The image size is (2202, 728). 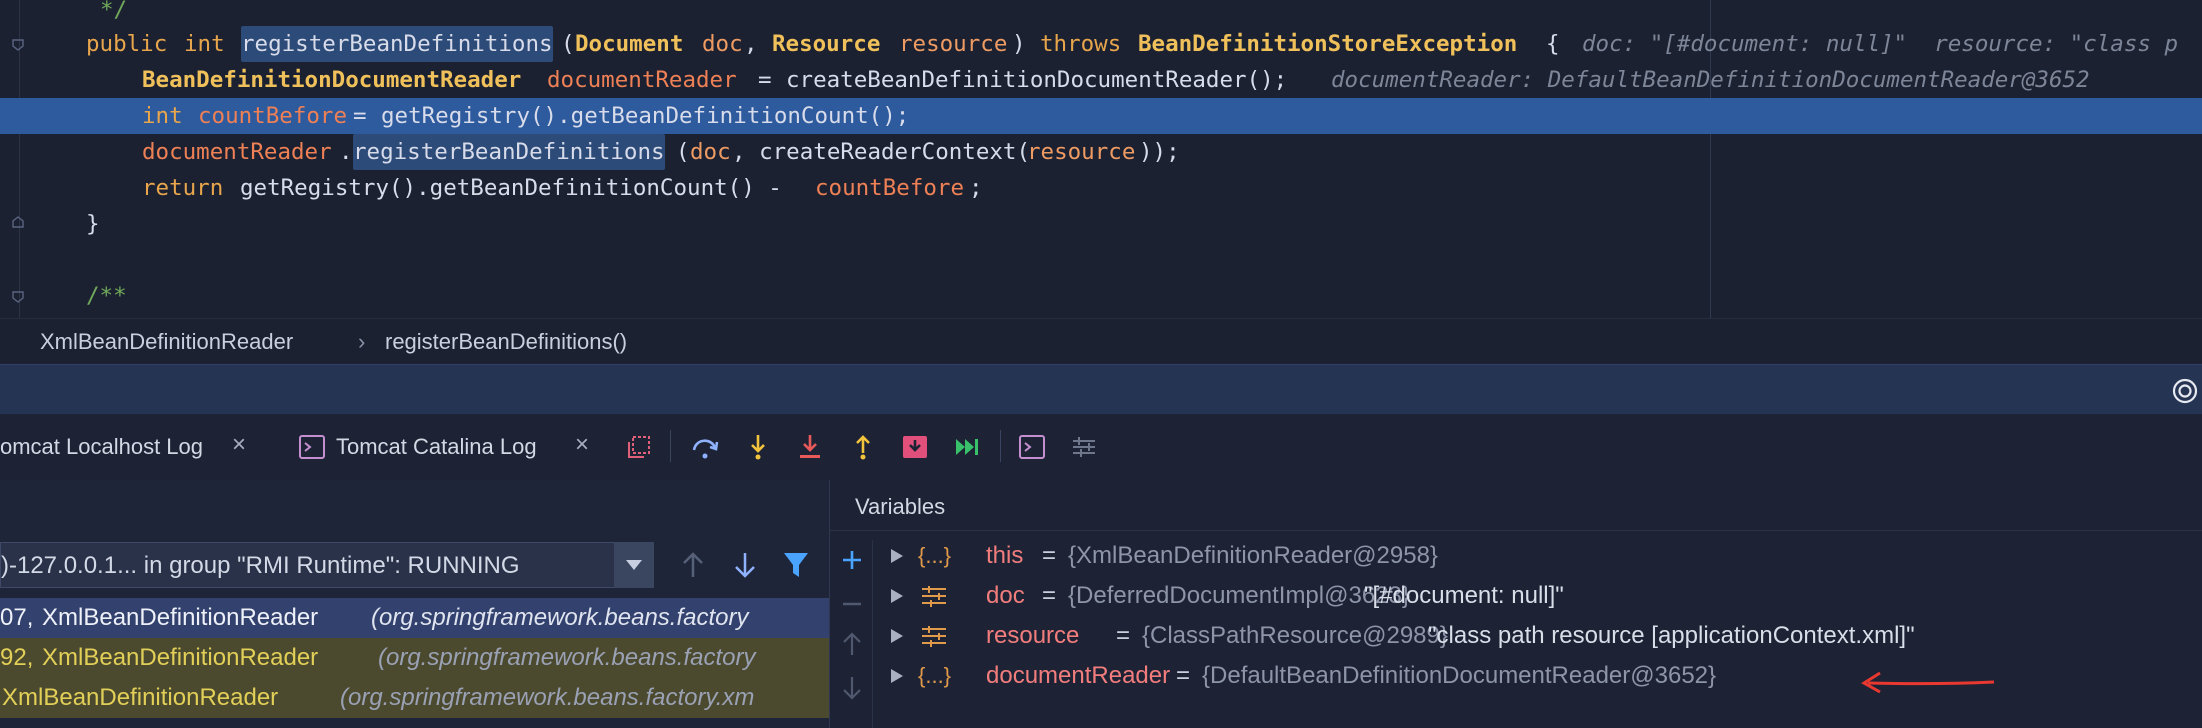 What do you see at coordinates (506, 342) in the screenshot?
I see `breadcrumb-method: registerBeanDefinitions()` at bounding box center [506, 342].